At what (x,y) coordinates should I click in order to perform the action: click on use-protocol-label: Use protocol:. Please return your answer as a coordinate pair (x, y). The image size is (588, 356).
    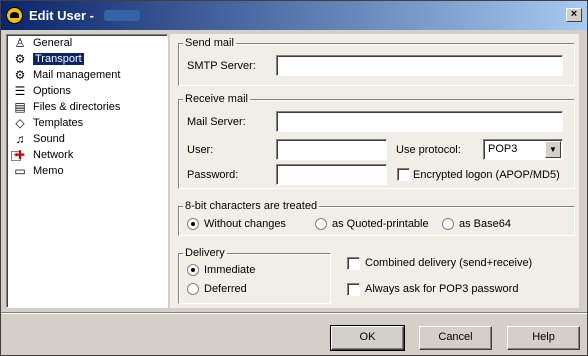
    Looking at the image, I should click on (428, 150).